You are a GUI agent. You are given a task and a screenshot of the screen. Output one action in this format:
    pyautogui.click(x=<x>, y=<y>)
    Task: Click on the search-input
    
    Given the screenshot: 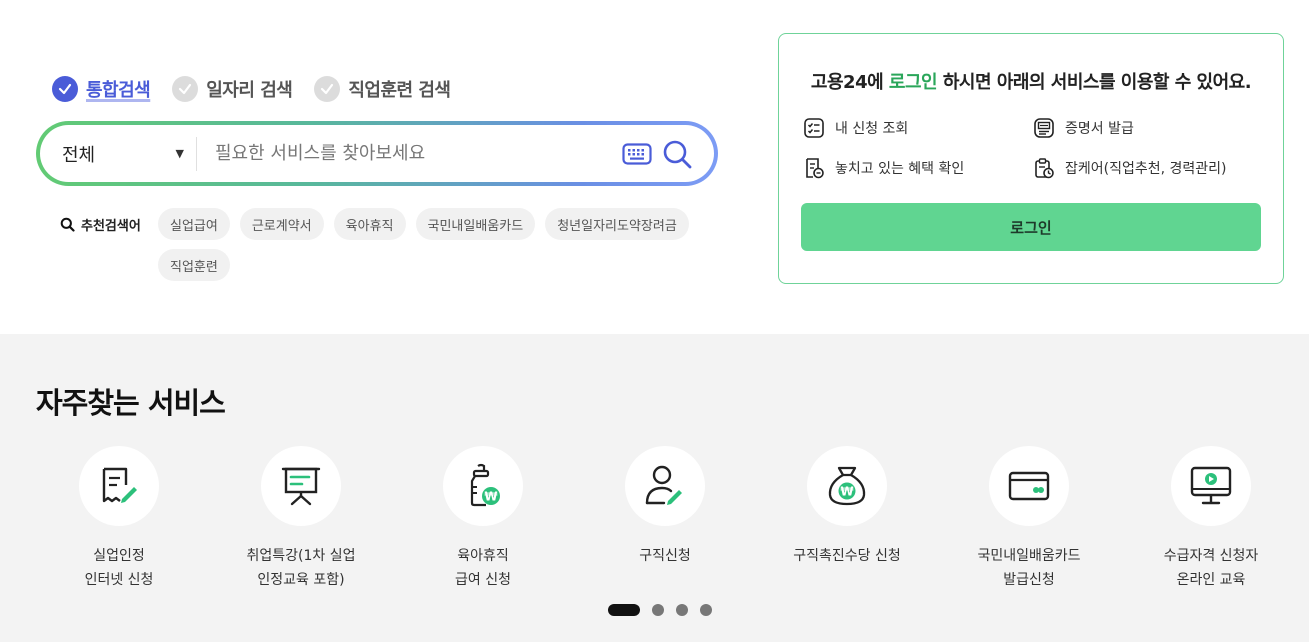 What is the action you would take?
    pyautogui.click(x=409, y=153)
    